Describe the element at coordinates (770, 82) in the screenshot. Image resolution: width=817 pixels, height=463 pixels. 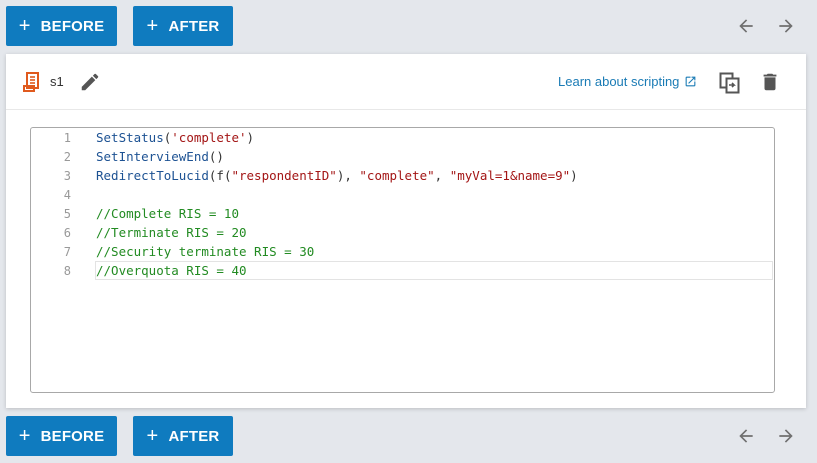
I see `trash-icon` at that location.